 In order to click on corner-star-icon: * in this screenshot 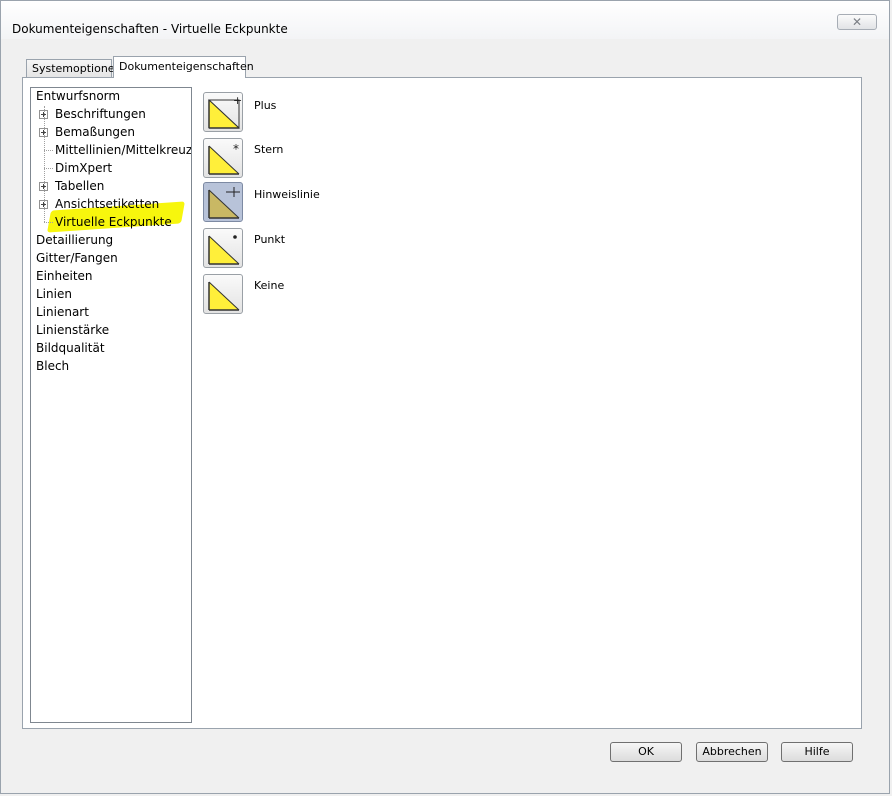, I will do `click(224, 158)`.